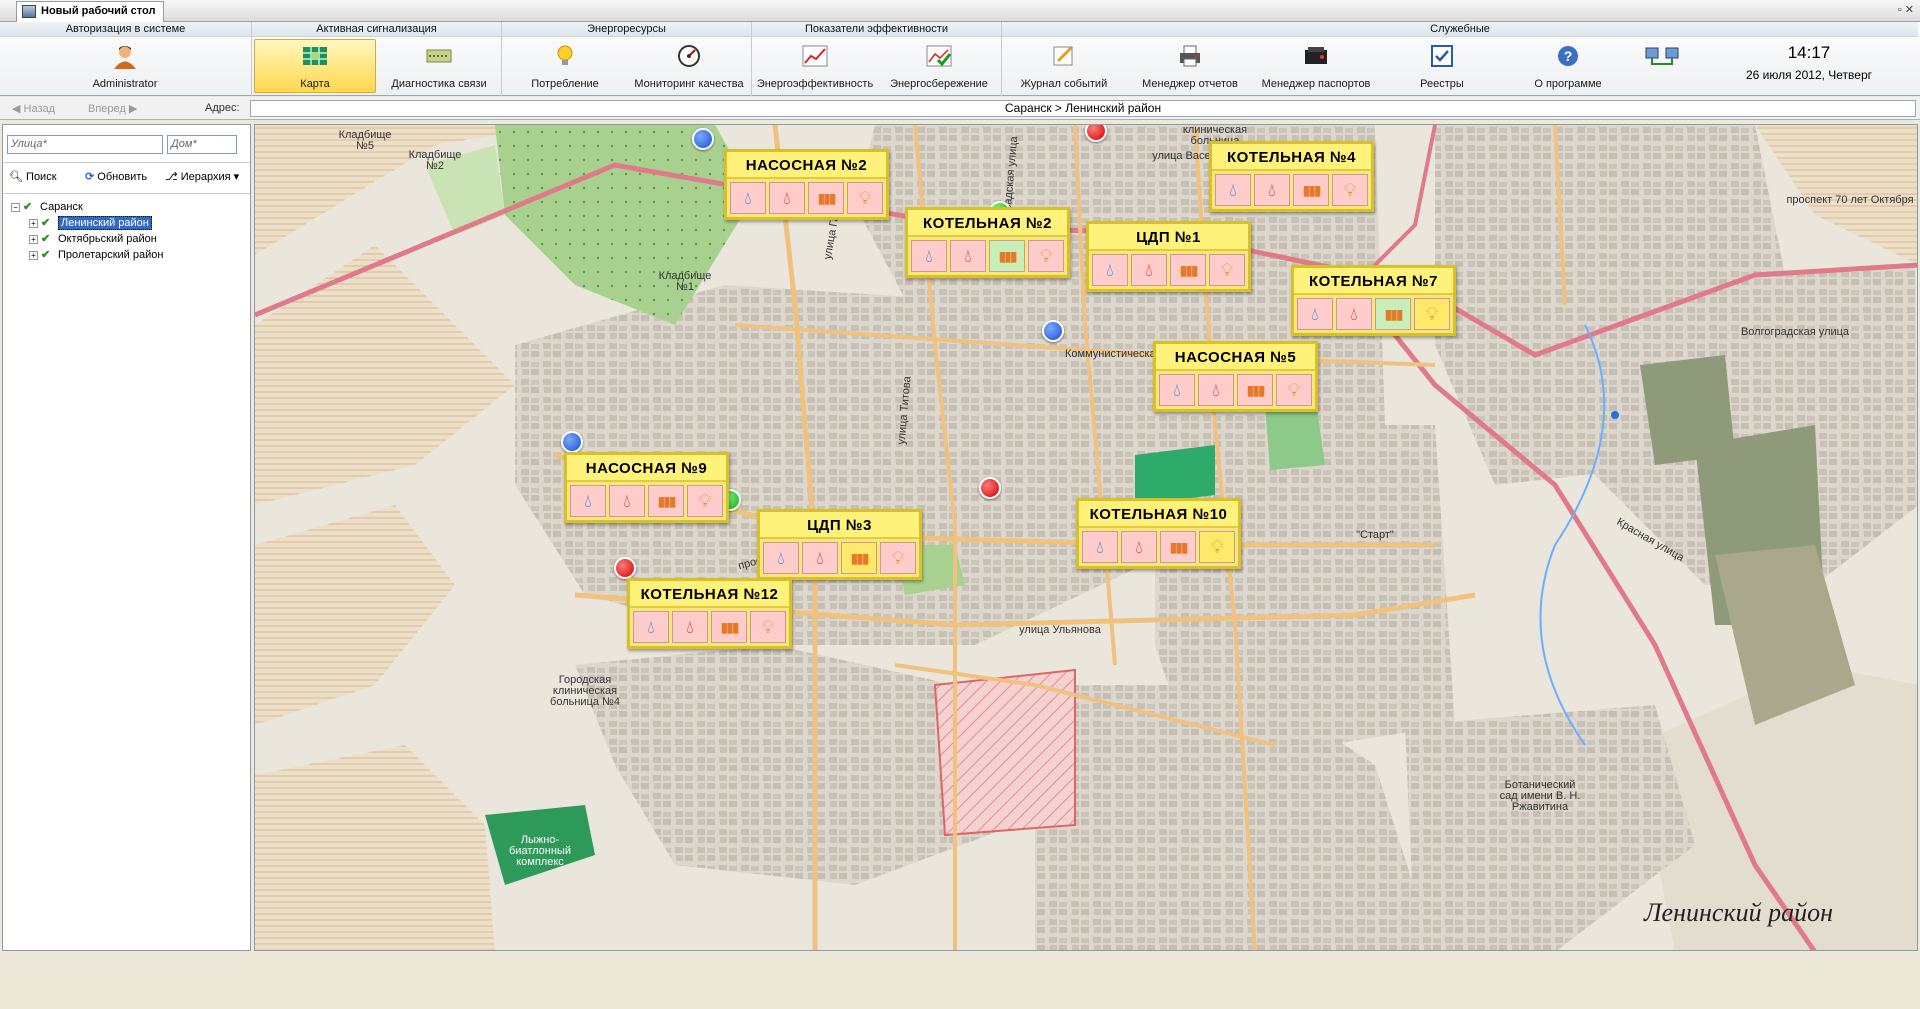  What do you see at coordinates (1291, 176) in the screenshot?
I see `object-card-boiler-4: КОТЕЛЬНАЯ №4 💧︎ 💧︎ ▮▮▮ 💡︎` at bounding box center [1291, 176].